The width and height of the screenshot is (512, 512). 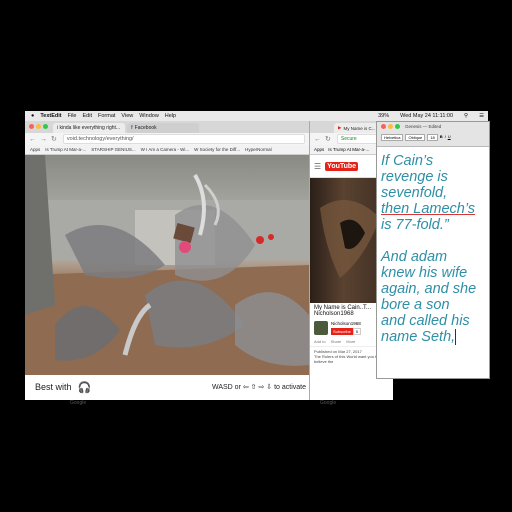 What do you see at coordinates (481, 116) in the screenshot?
I see `menu-list-icon: ☰` at bounding box center [481, 116].